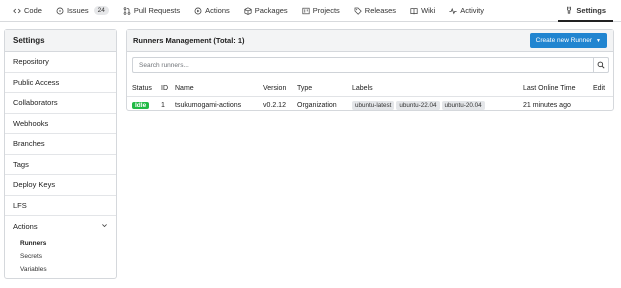 Image resolution: width=621 pixels, height=288 pixels. Describe the element at coordinates (60, 165) in the screenshot. I see `sidebar-item-tags: Tags` at that location.